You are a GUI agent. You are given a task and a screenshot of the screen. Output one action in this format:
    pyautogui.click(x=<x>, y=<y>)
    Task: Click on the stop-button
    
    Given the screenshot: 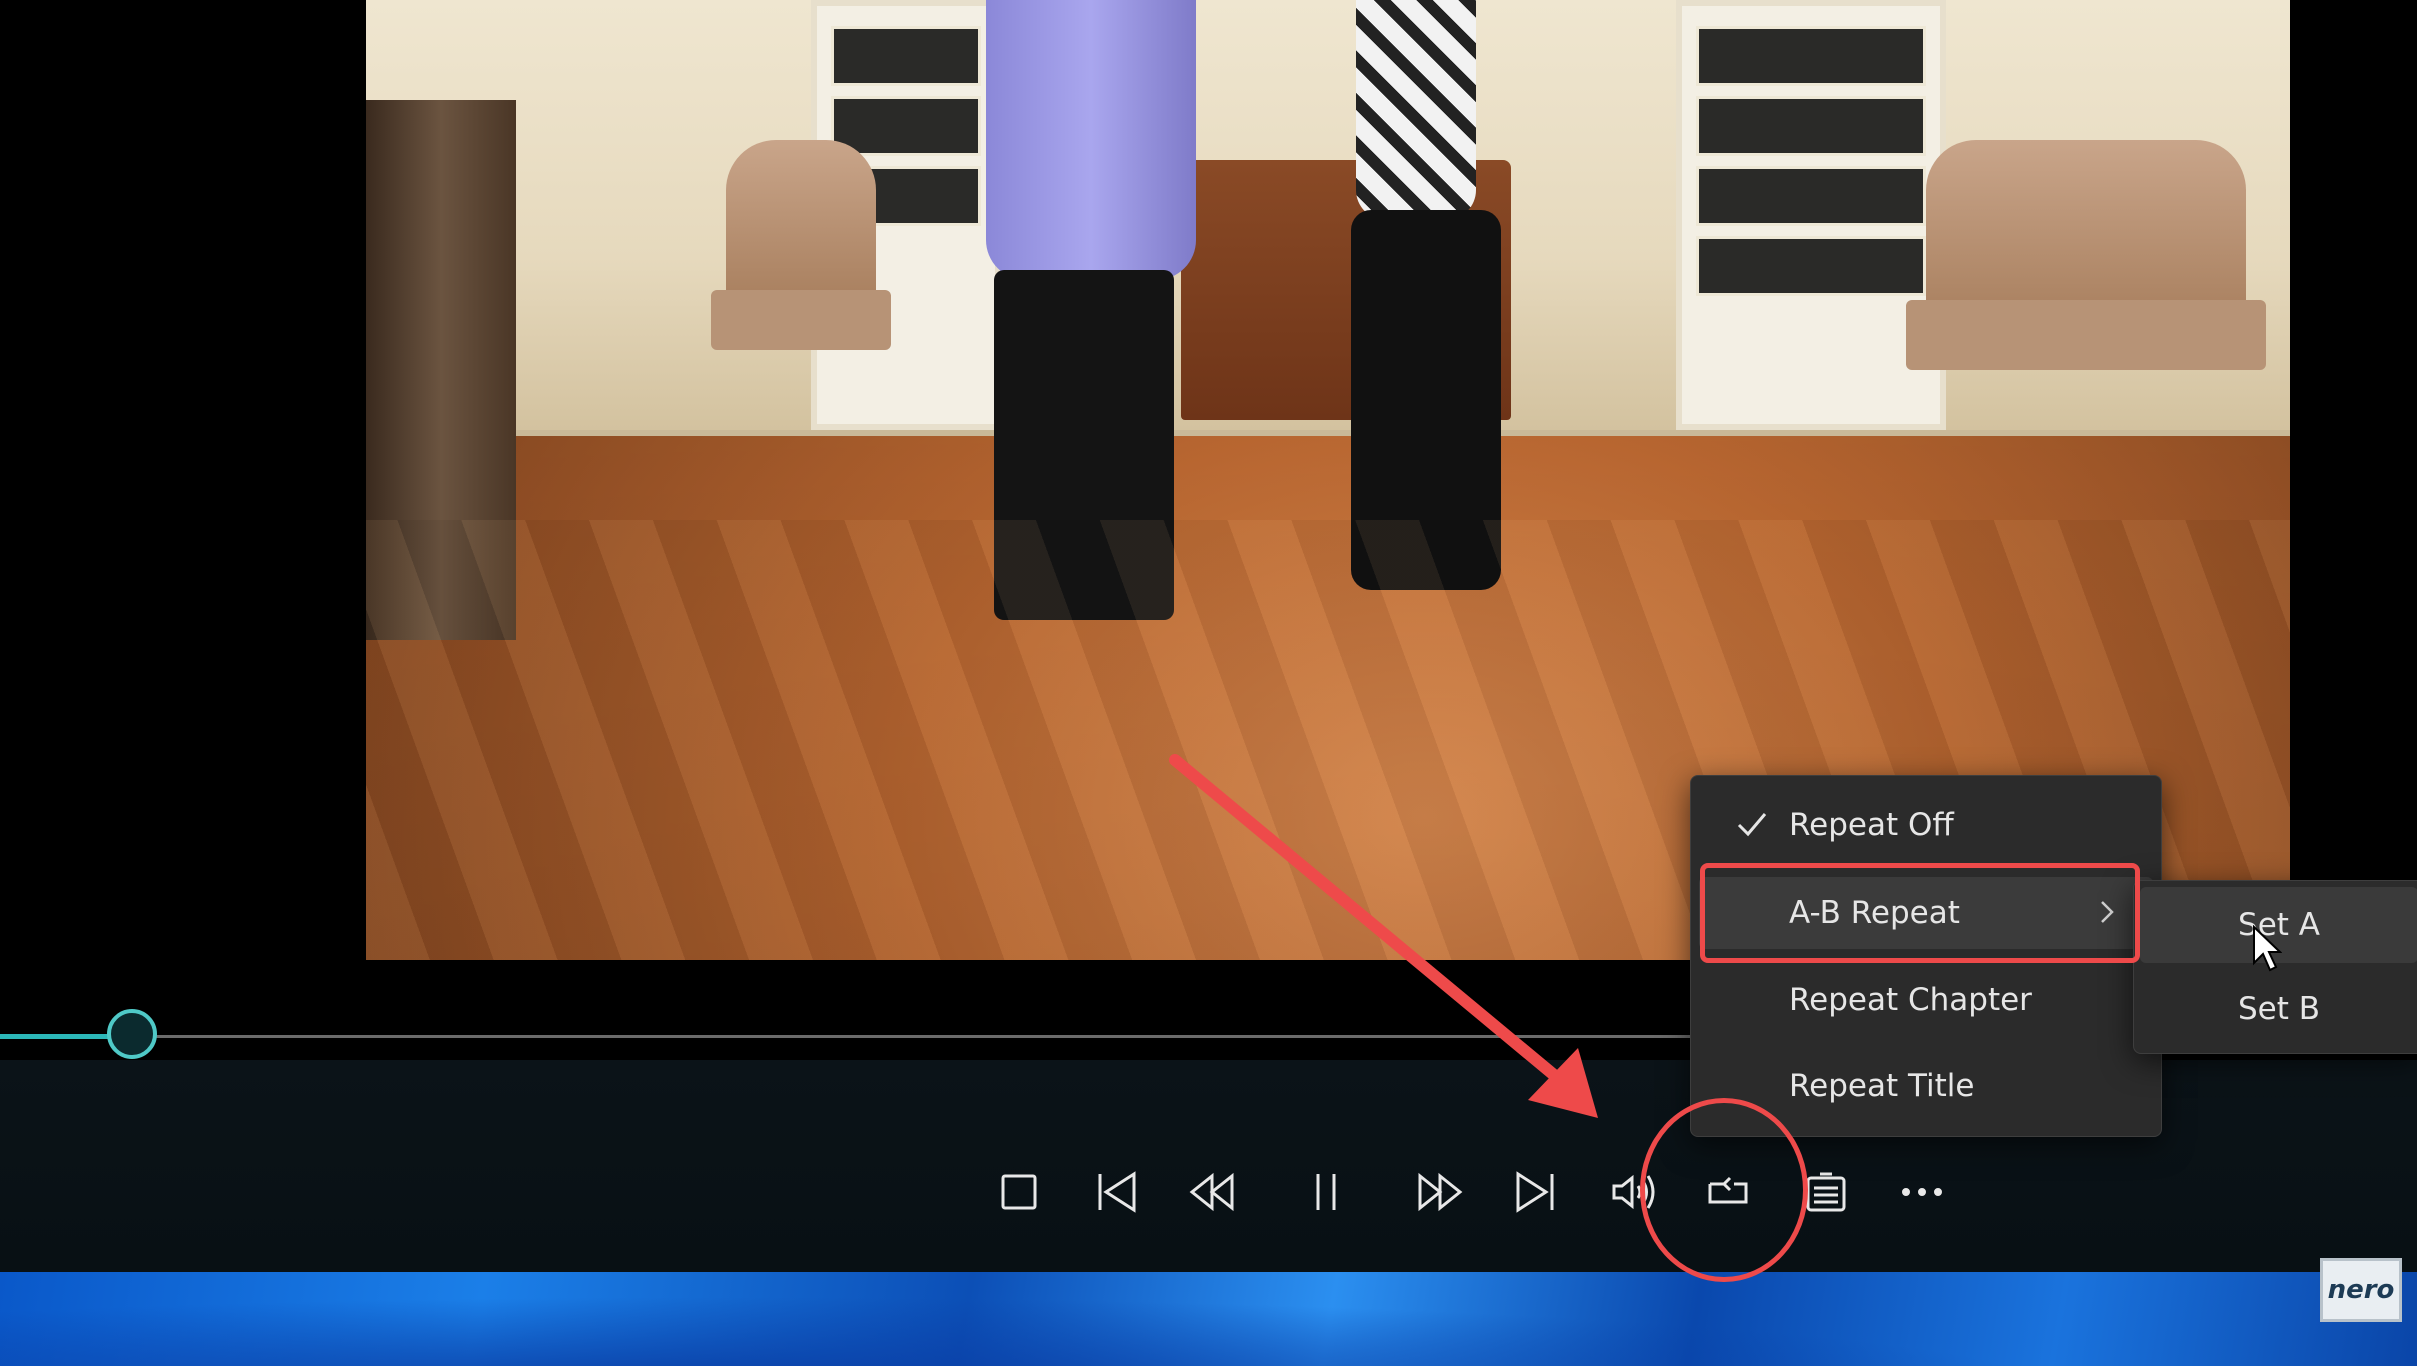 What is the action you would take?
    pyautogui.click(x=1019, y=1192)
    